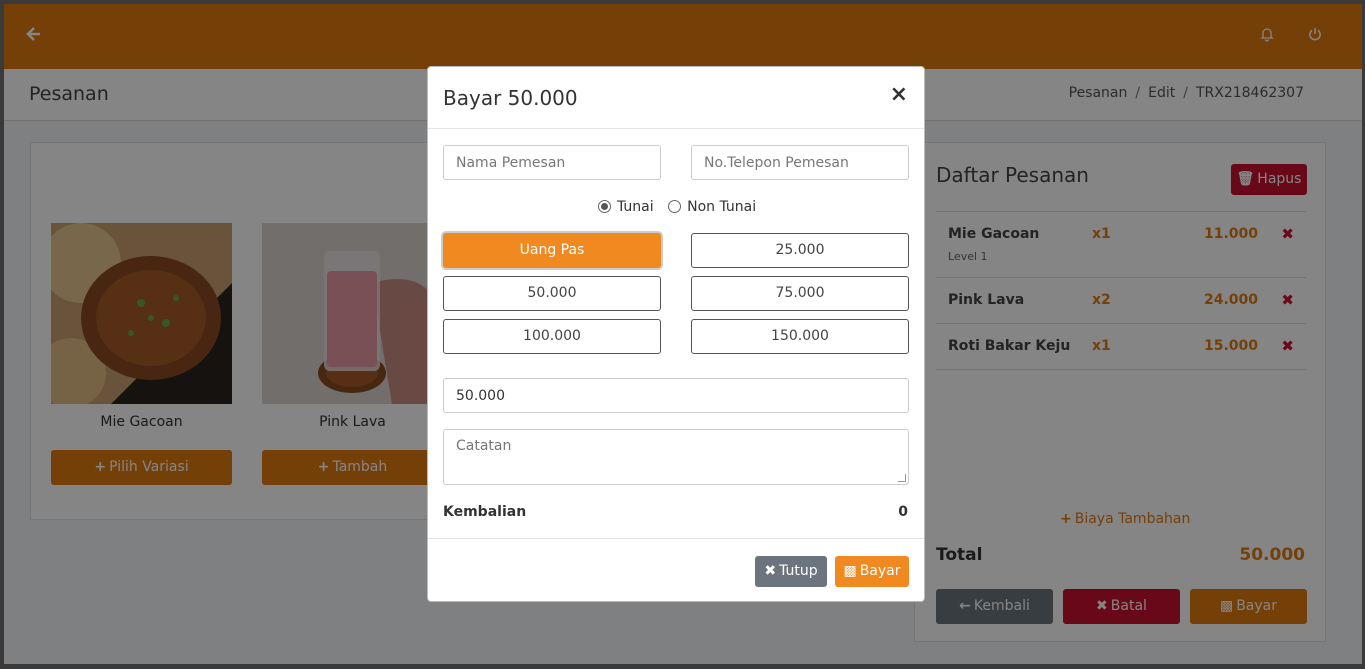  Describe the element at coordinates (791, 571) in the screenshot. I see `tutup-button: ✖ Tutup` at that location.